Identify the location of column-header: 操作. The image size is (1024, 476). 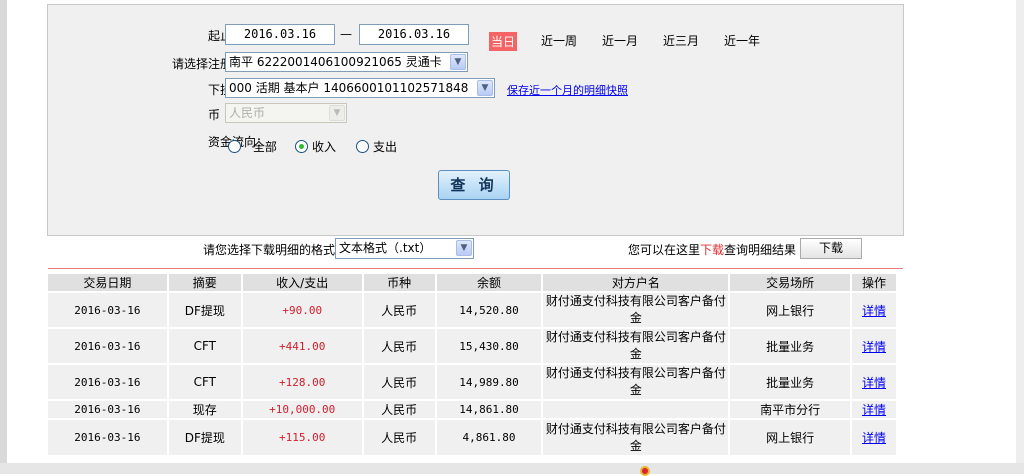
(874, 283).